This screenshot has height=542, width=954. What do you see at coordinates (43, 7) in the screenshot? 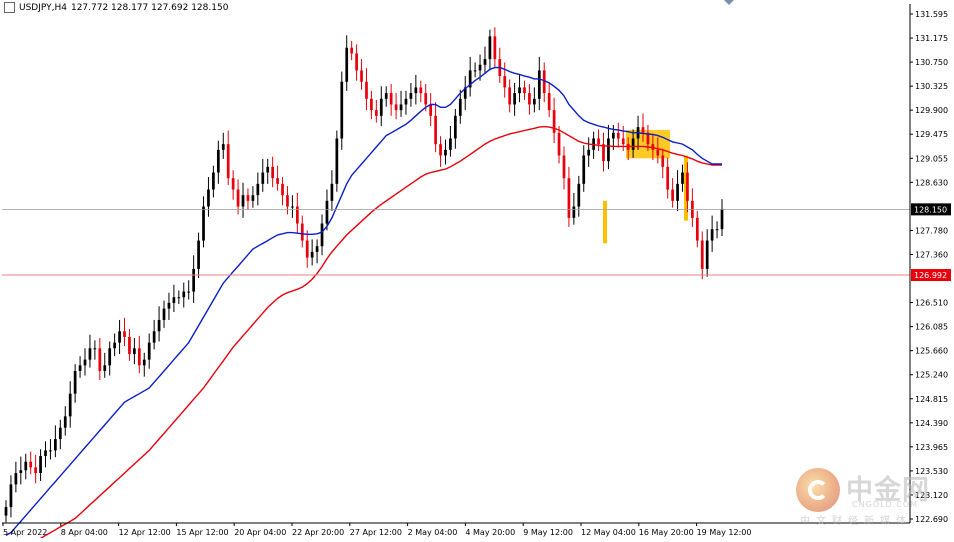
I see `symbol-label: USDJPY,H4` at bounding box center [43, 7].